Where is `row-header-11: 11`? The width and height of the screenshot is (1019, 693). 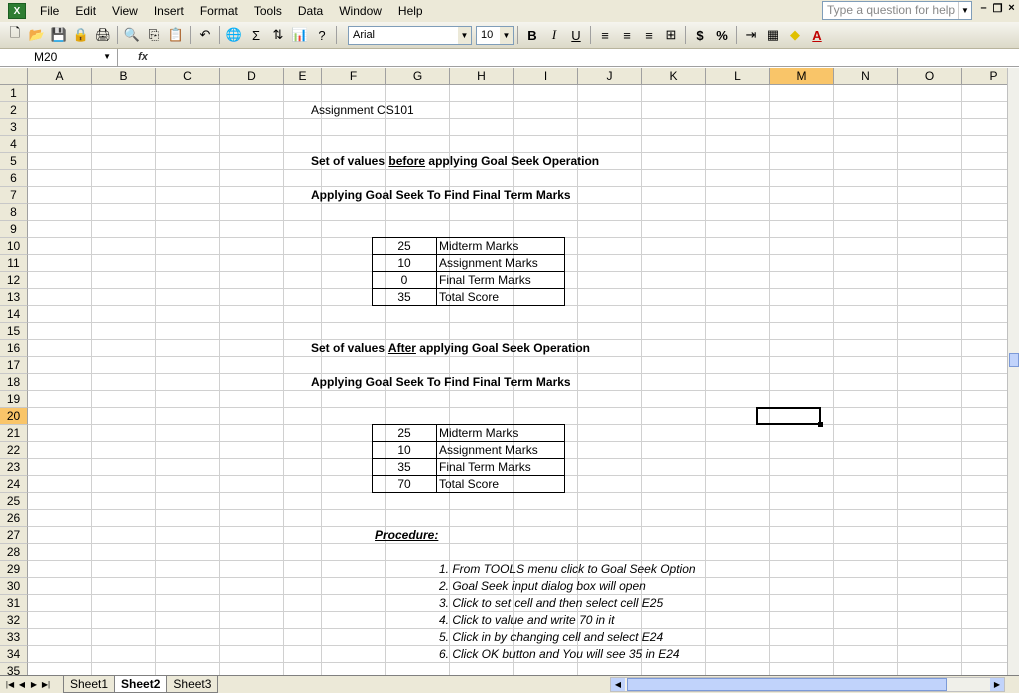
row-header-11: 11 is located at coordinates (14, 263).